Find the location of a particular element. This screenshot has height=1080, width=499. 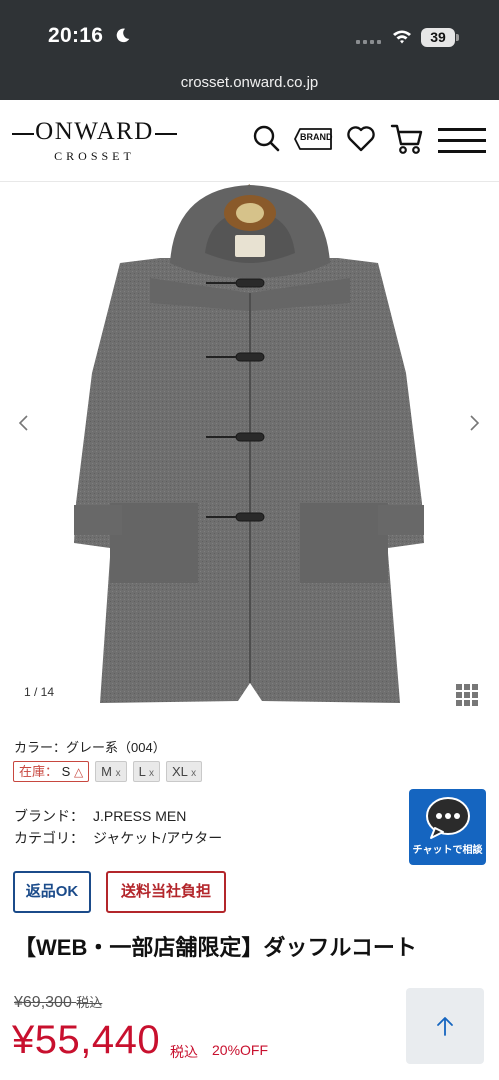

size-chip-s: 在庫： S △ is located at coordinates (51, 771).